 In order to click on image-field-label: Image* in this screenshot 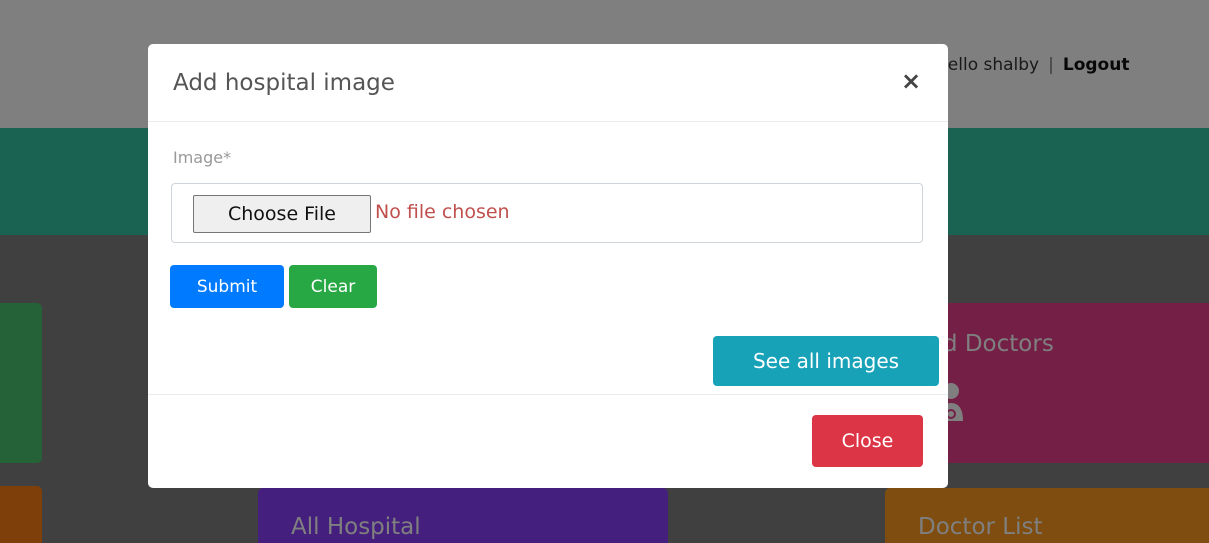, I will do `click(202, 157)`.